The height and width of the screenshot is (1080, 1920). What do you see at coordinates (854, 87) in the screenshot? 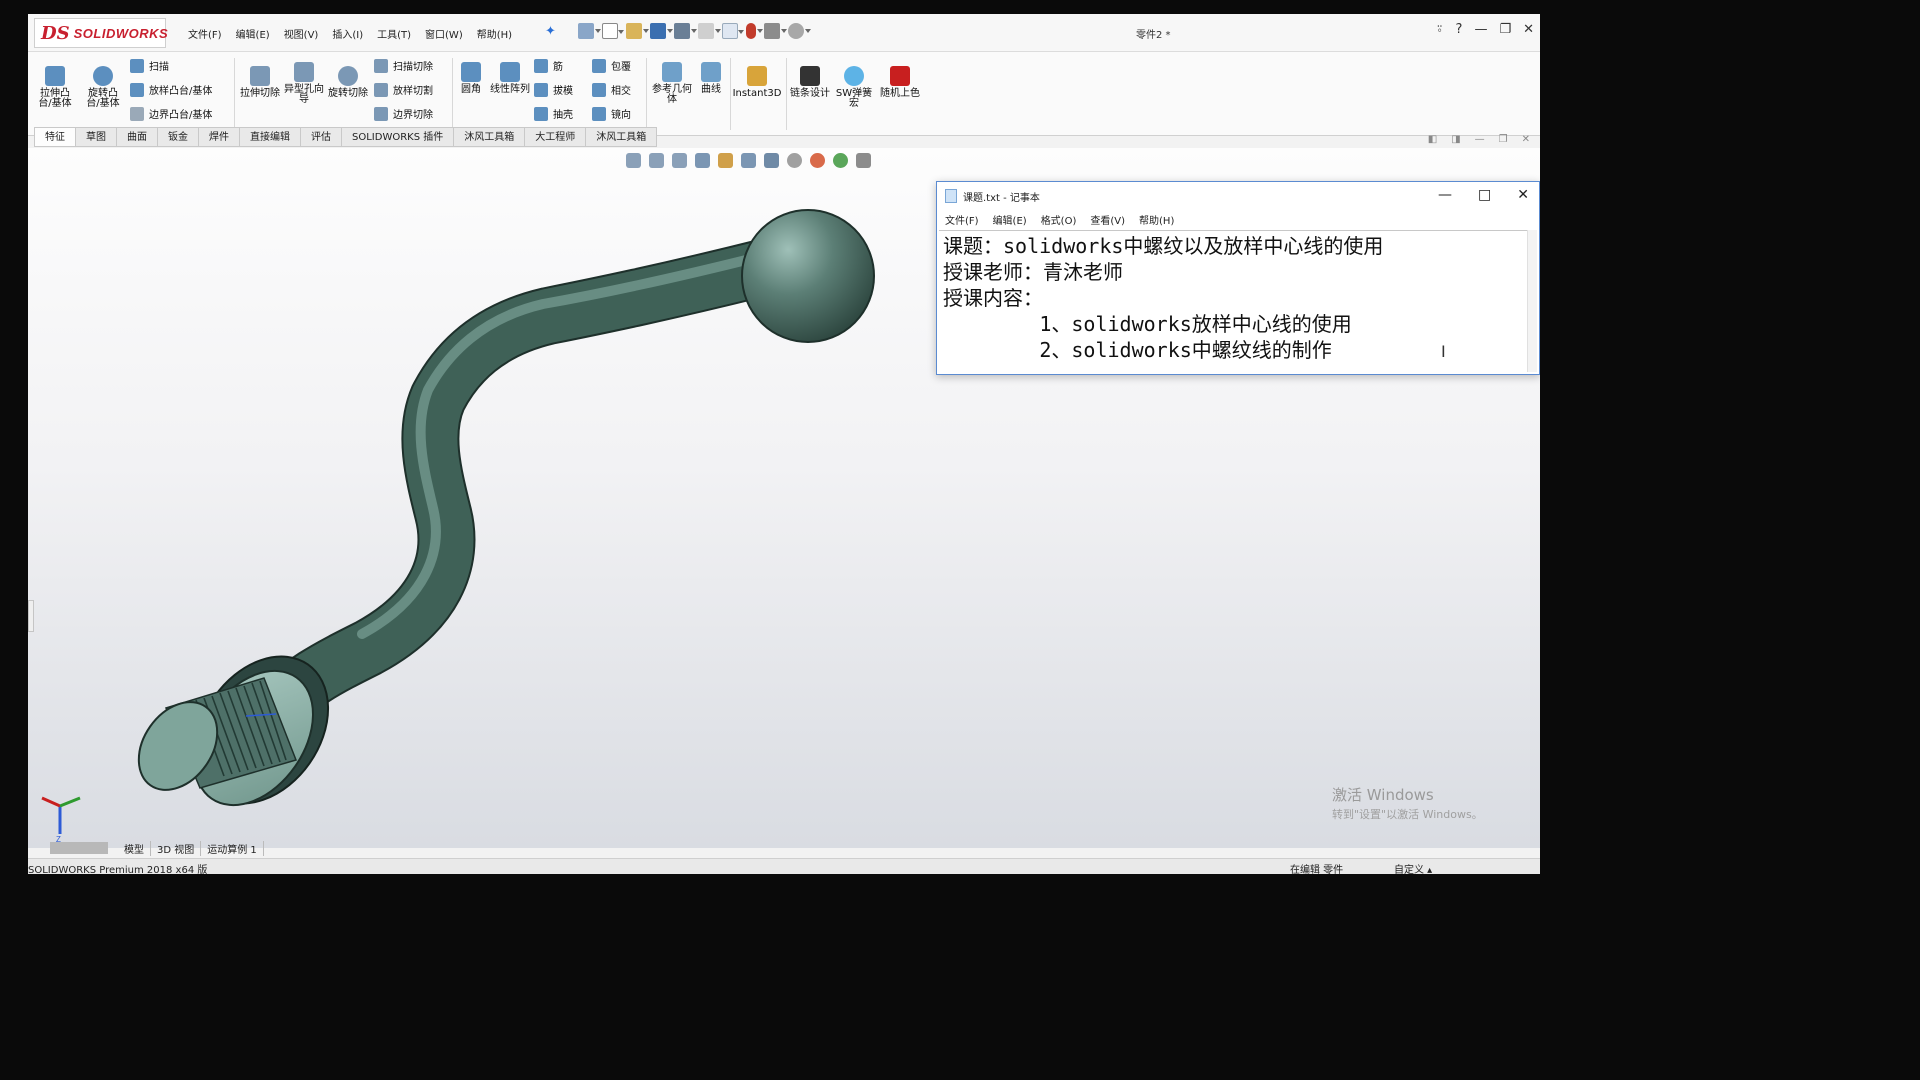
I see `spring-macro-button: SW弹簧宏` at bounding box center [854, 87].